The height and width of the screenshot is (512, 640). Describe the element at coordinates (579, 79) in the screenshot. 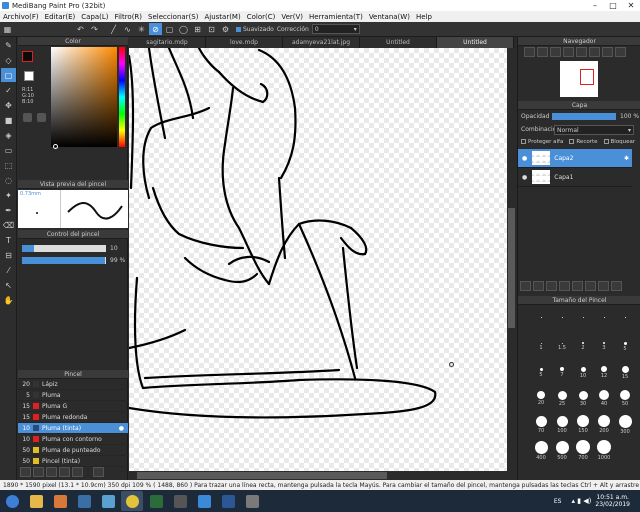

I see `navigator-thumbnail` at that location.